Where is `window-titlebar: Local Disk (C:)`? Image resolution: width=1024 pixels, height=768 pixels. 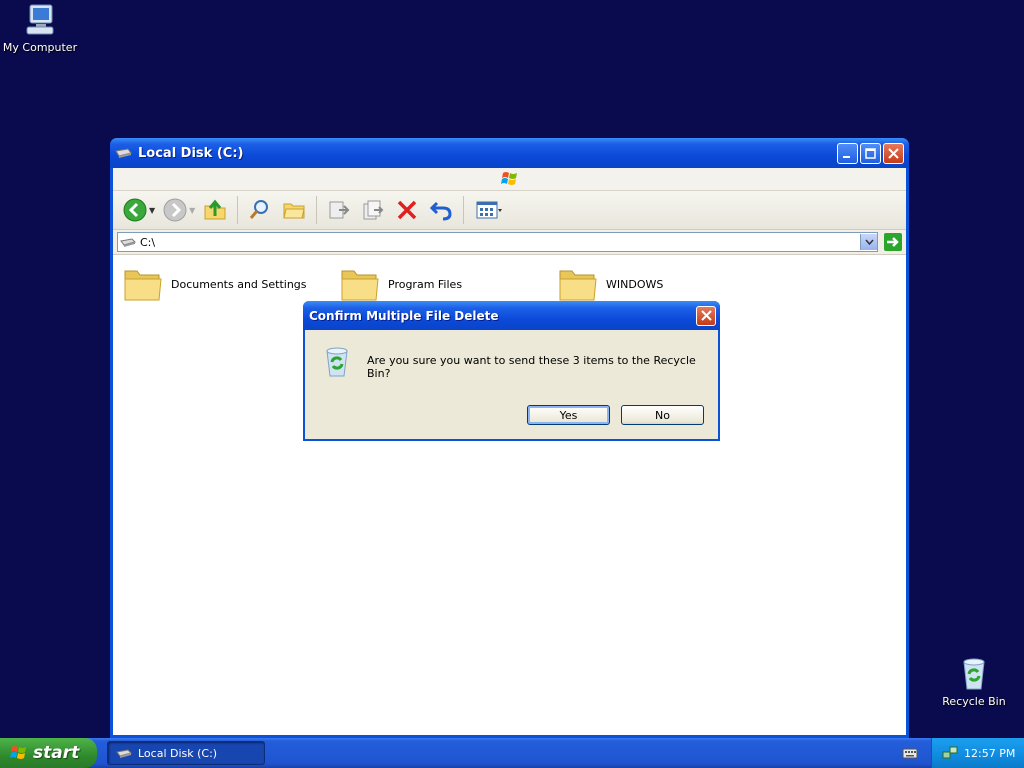
window-titlebar: Local Disk (C:) is located at coordinates (509, 153).